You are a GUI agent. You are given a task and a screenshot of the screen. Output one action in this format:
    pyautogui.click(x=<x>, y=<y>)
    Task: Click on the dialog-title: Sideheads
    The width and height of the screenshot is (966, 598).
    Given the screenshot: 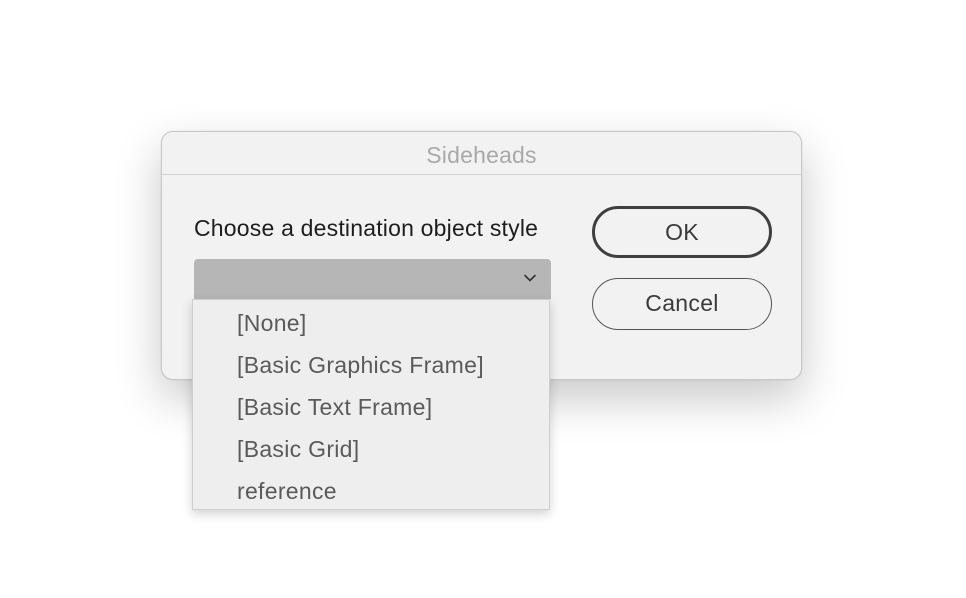 What is the action you would take?
    pyautogui.click(x=481, y=155)
    